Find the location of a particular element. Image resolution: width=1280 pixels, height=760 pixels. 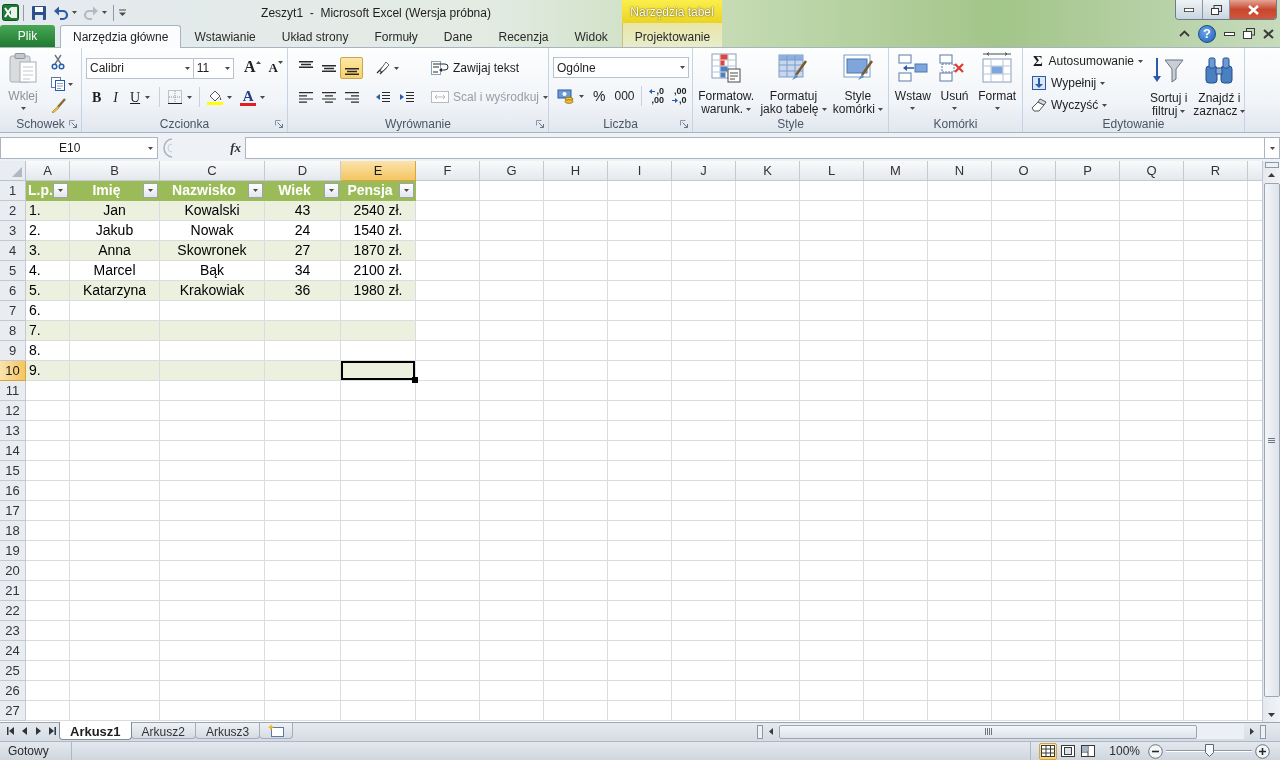

zoom-in-button is located at coordinates (1262, 751).